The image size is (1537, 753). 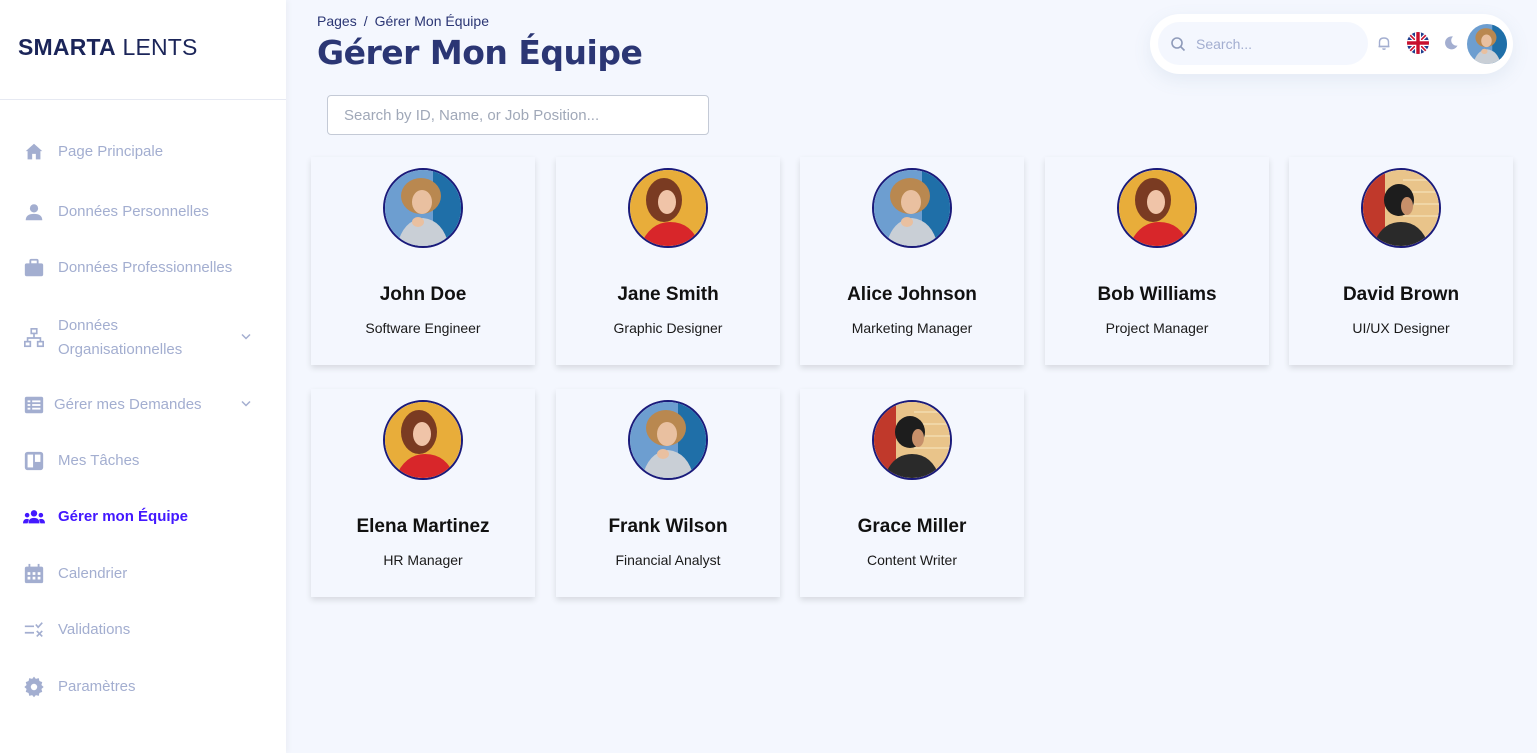 What do you see at coordinates (423, 328) in the screenshot?
I see `member-role: Software Engineer` at bounding box center [423, 328].